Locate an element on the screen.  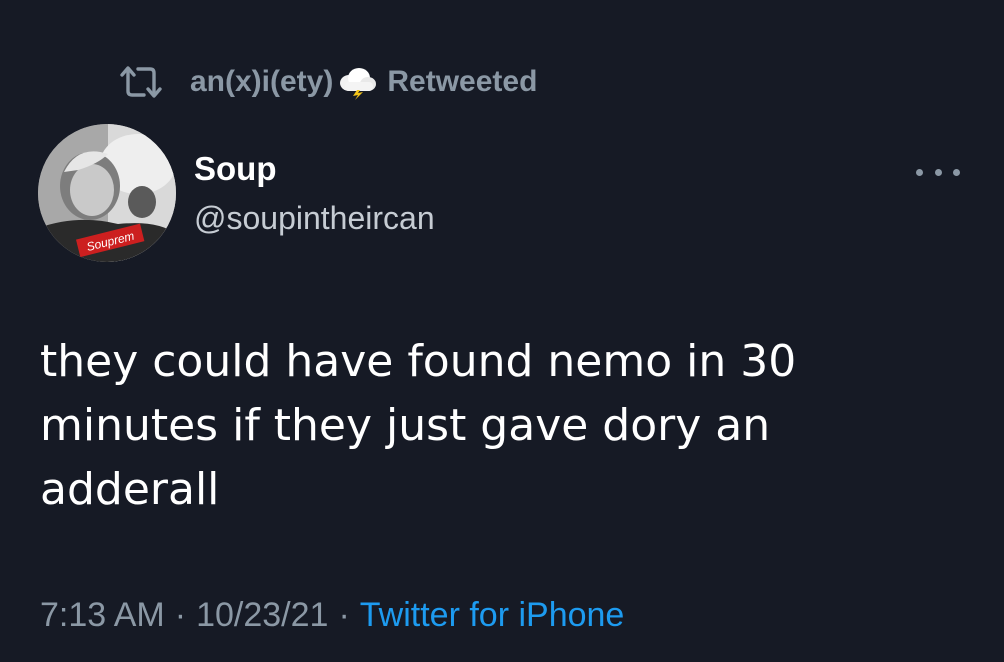
cloud-lightning-icon is located at coordinates (357, 82).